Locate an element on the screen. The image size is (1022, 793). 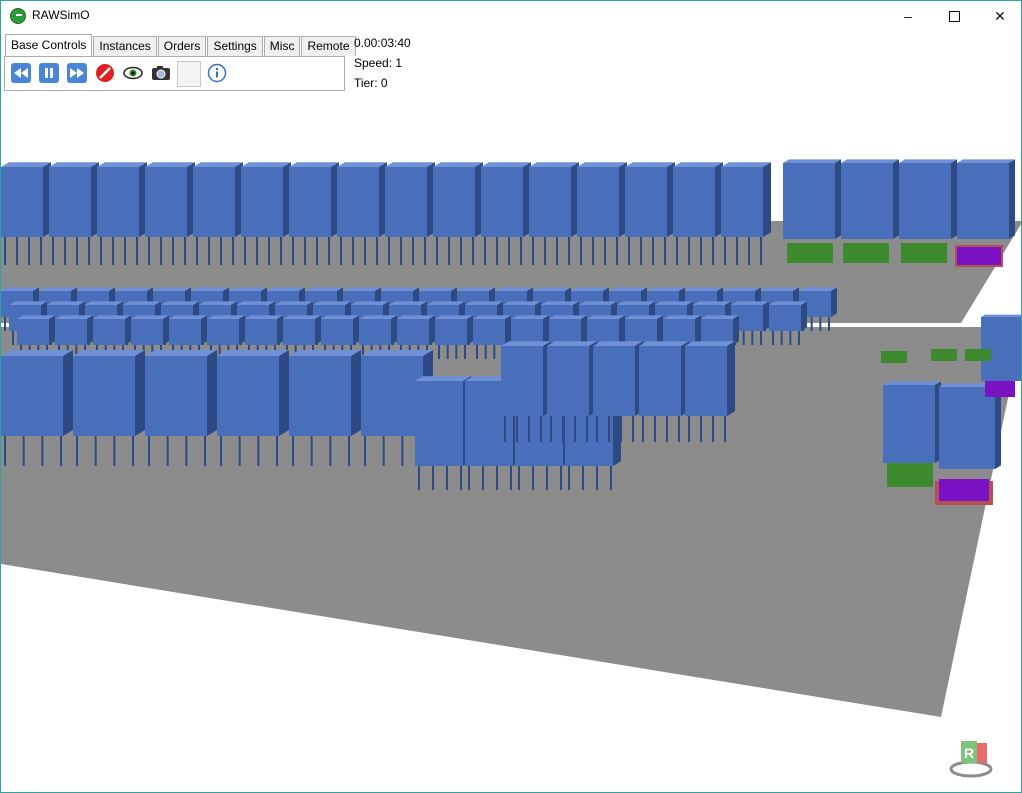
title-bar: RAWSimO – ✕ is located at coordinates (511, 16).